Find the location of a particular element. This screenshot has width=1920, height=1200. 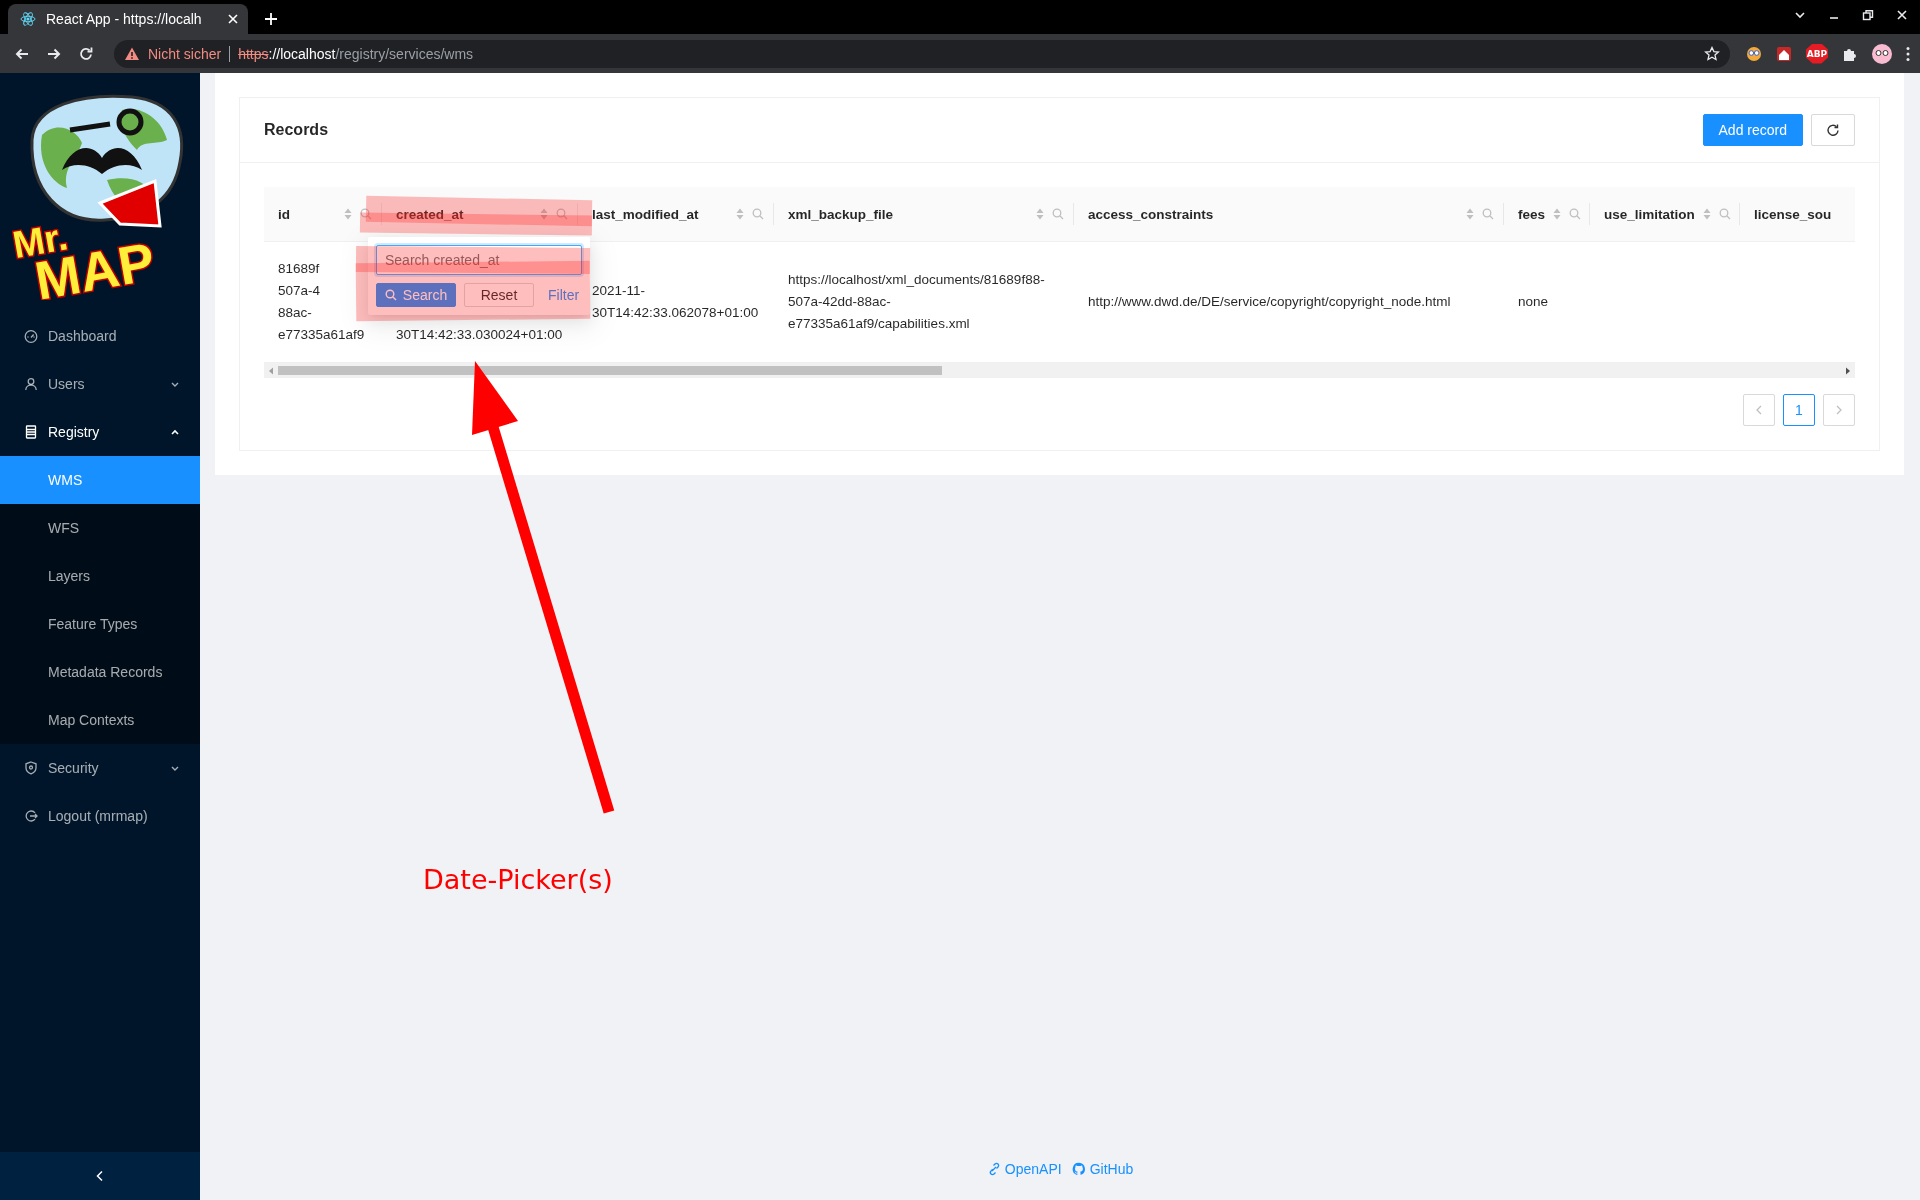

owl-icon is located at coordinates (1754, 53).